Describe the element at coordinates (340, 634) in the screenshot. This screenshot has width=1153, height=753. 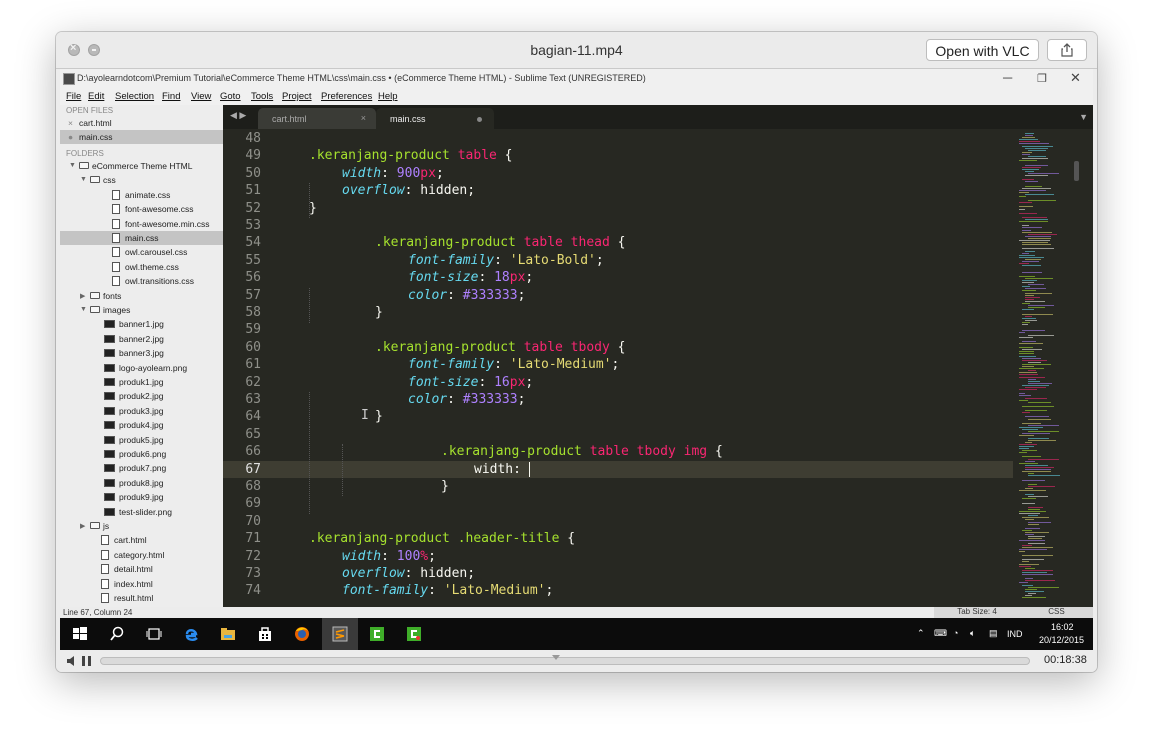
I see `sublime-text-icon` at that location.